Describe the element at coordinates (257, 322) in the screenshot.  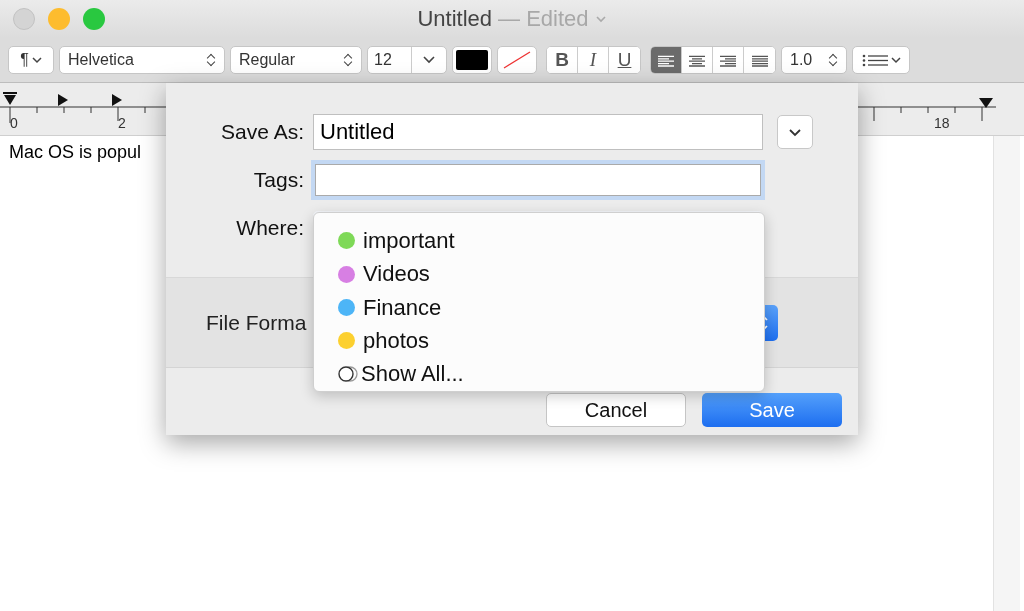
I see `field-label: File Forma` at that location.